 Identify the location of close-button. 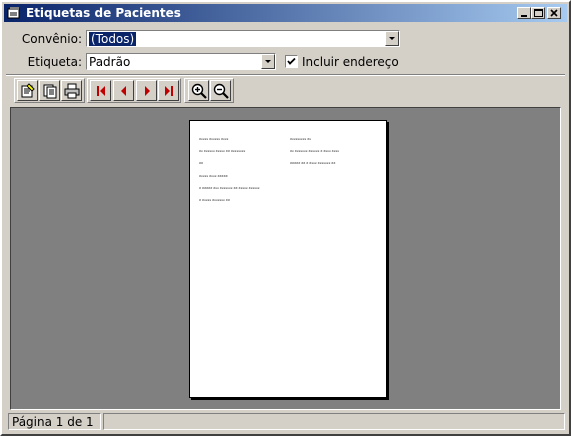
(554, 13).